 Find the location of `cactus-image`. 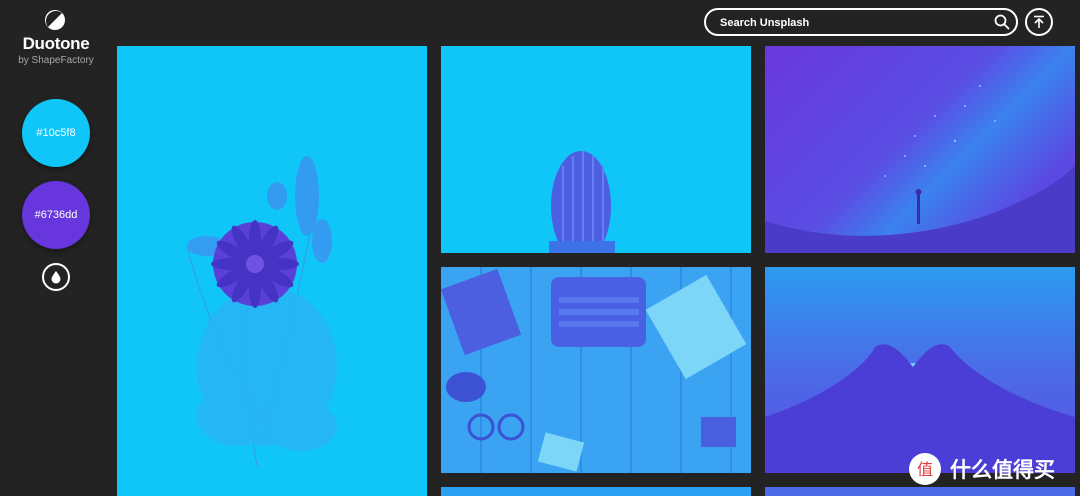

cactus-image is located at coordinates (582, 202).